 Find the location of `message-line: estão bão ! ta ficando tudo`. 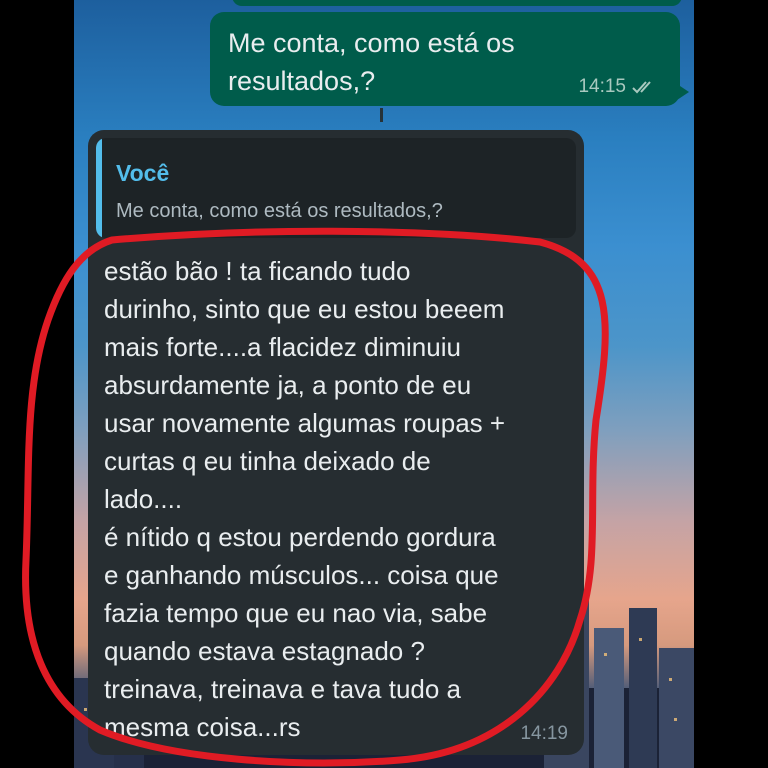

message-line: estão bão ! ta ficando tudo is located at coordinates (257, 271).